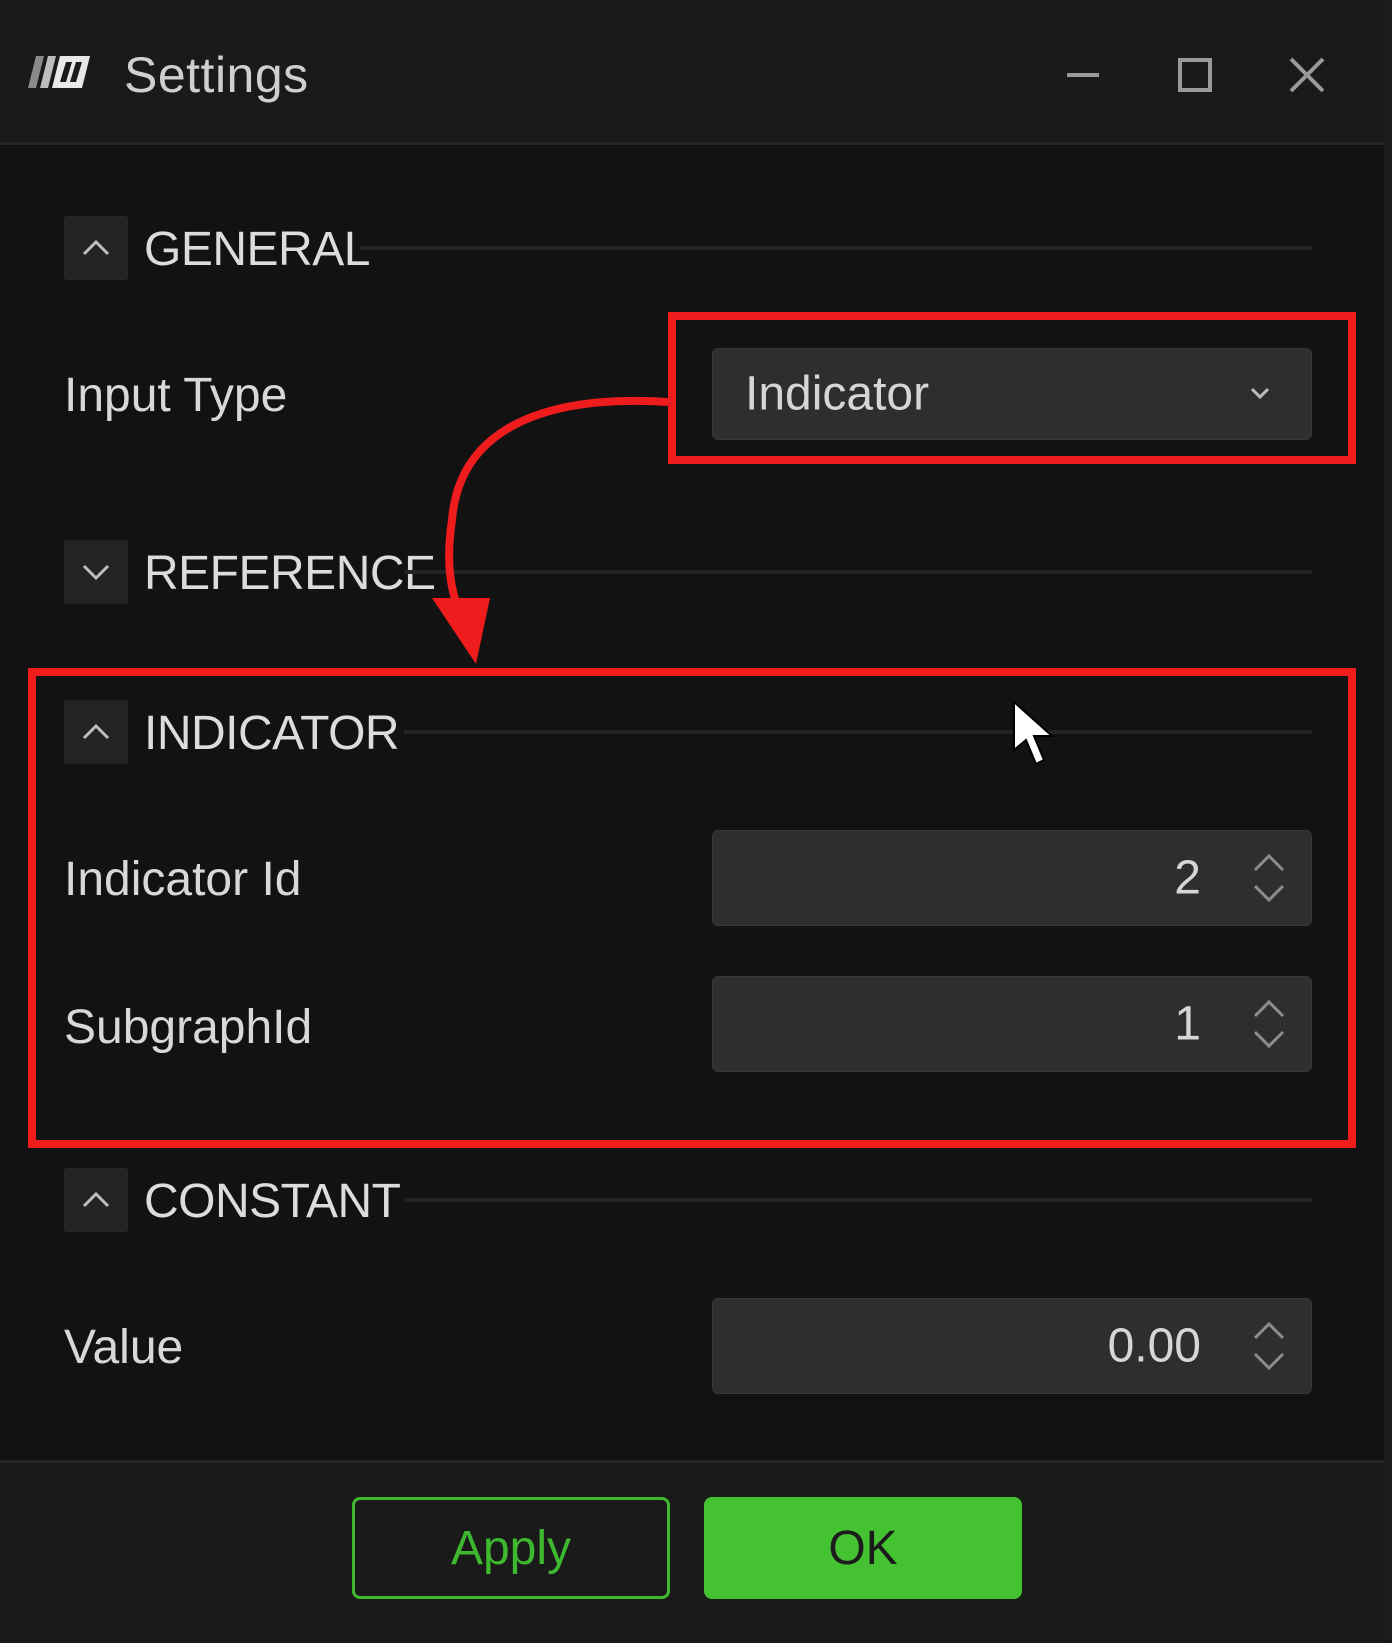 This screenshot has height=1643, width=1392. What do you see at coordinates (124, 1347) in the screenshot?
I see `value-label: Value` at bounding box center [124, 1347].